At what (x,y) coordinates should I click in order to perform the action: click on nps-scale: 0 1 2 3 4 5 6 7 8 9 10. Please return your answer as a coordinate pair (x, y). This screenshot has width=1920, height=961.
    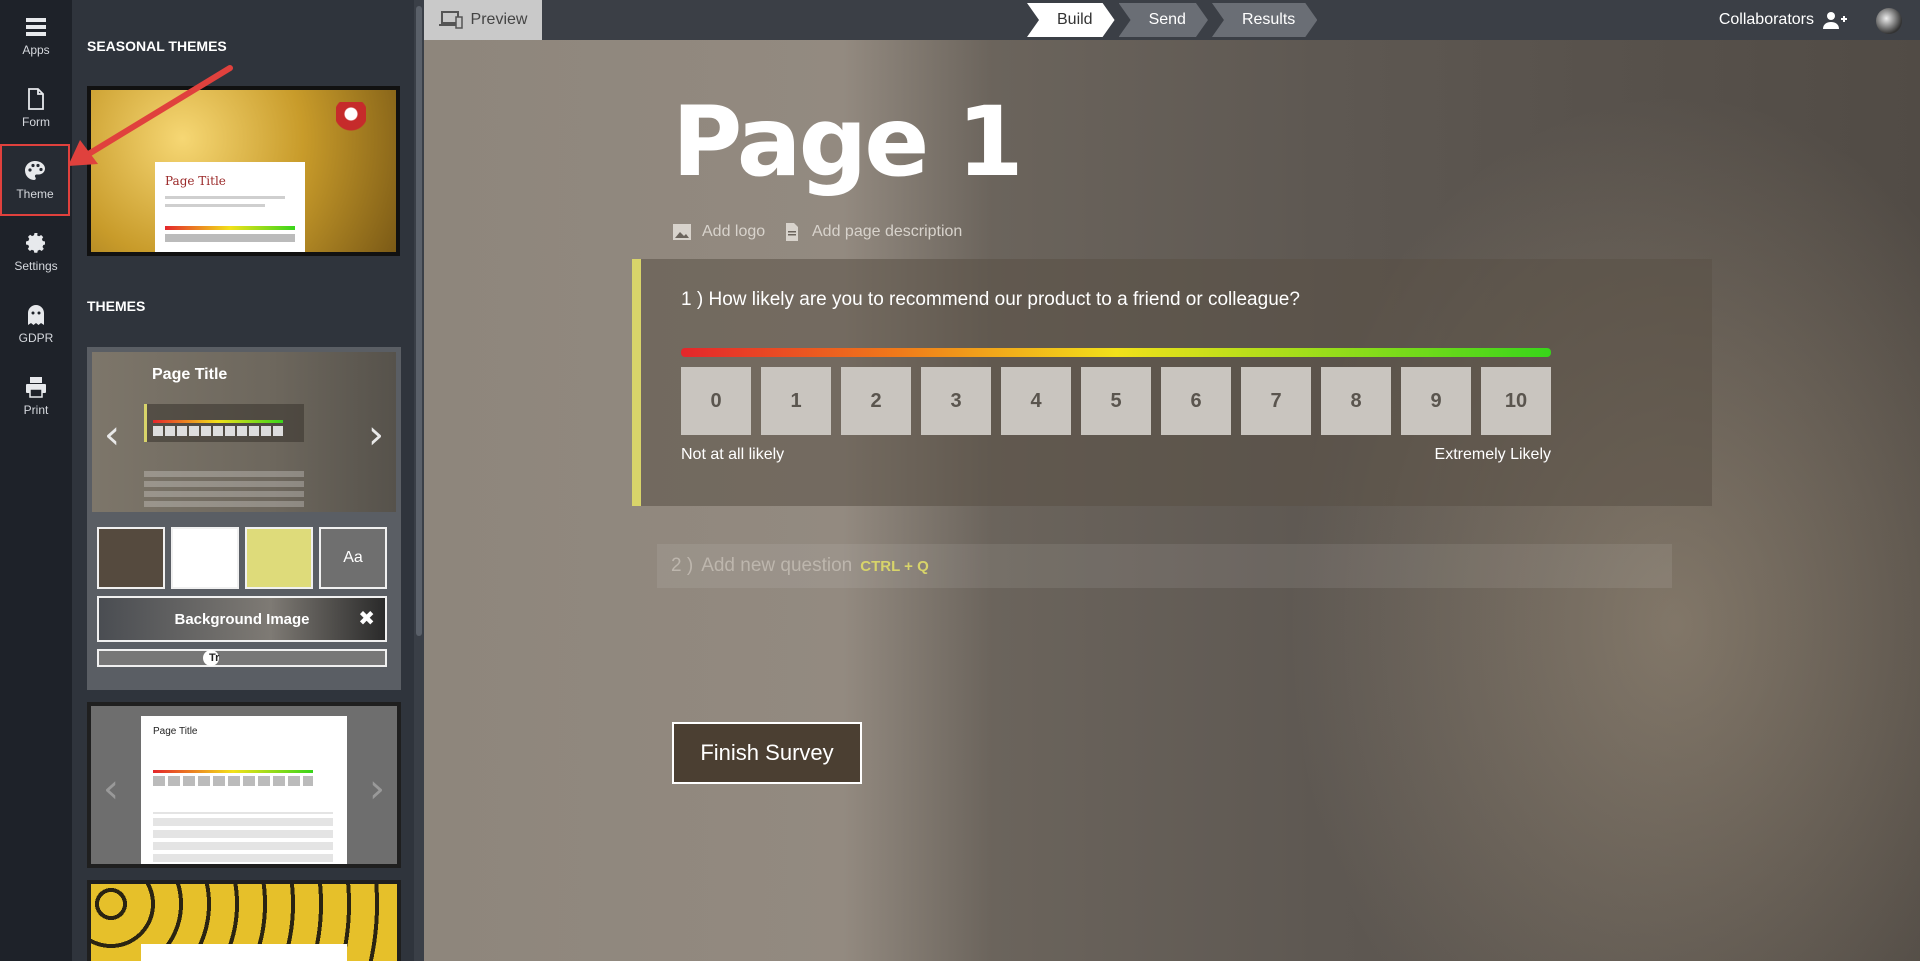
    Looking at the image, I should click on (1116, 401).